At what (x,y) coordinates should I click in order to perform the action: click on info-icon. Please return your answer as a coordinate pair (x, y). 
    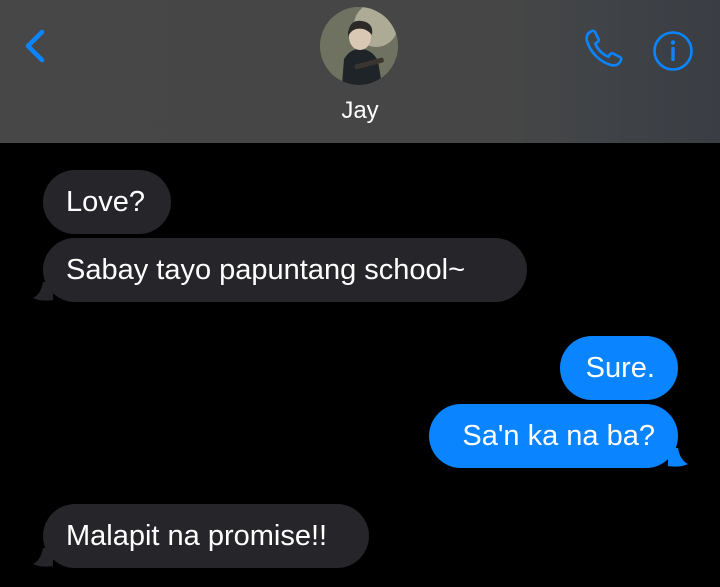
    Looking at the image, I should click on (673, 51).